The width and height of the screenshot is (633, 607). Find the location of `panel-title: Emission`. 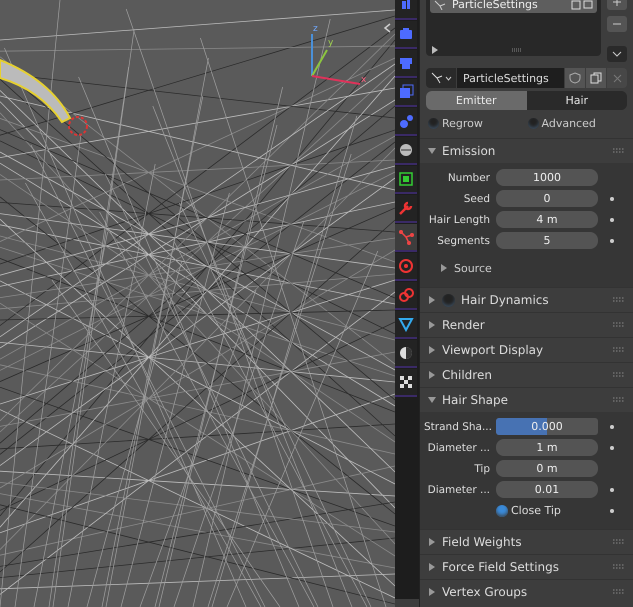

panel-title: Emission is located at coordinates (469, 151).